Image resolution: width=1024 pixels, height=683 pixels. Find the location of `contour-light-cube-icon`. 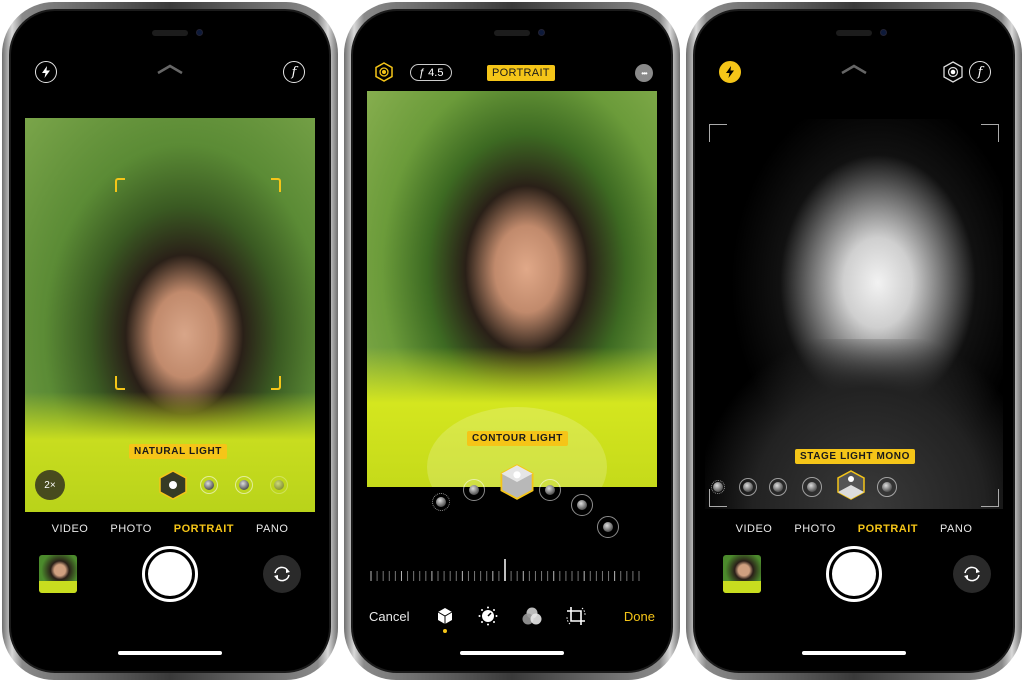

contour-light-cube-icon is located at coordinates (517, 482).